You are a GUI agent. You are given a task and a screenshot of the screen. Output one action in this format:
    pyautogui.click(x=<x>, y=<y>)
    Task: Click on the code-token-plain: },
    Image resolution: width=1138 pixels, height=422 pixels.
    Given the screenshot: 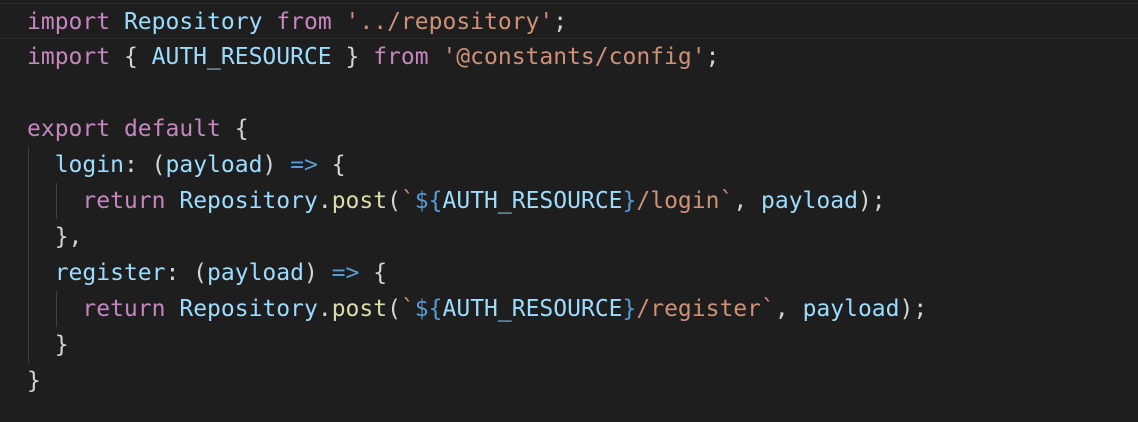 What is the action you would take?
    pyautogui.click(x=55, y=237)
    